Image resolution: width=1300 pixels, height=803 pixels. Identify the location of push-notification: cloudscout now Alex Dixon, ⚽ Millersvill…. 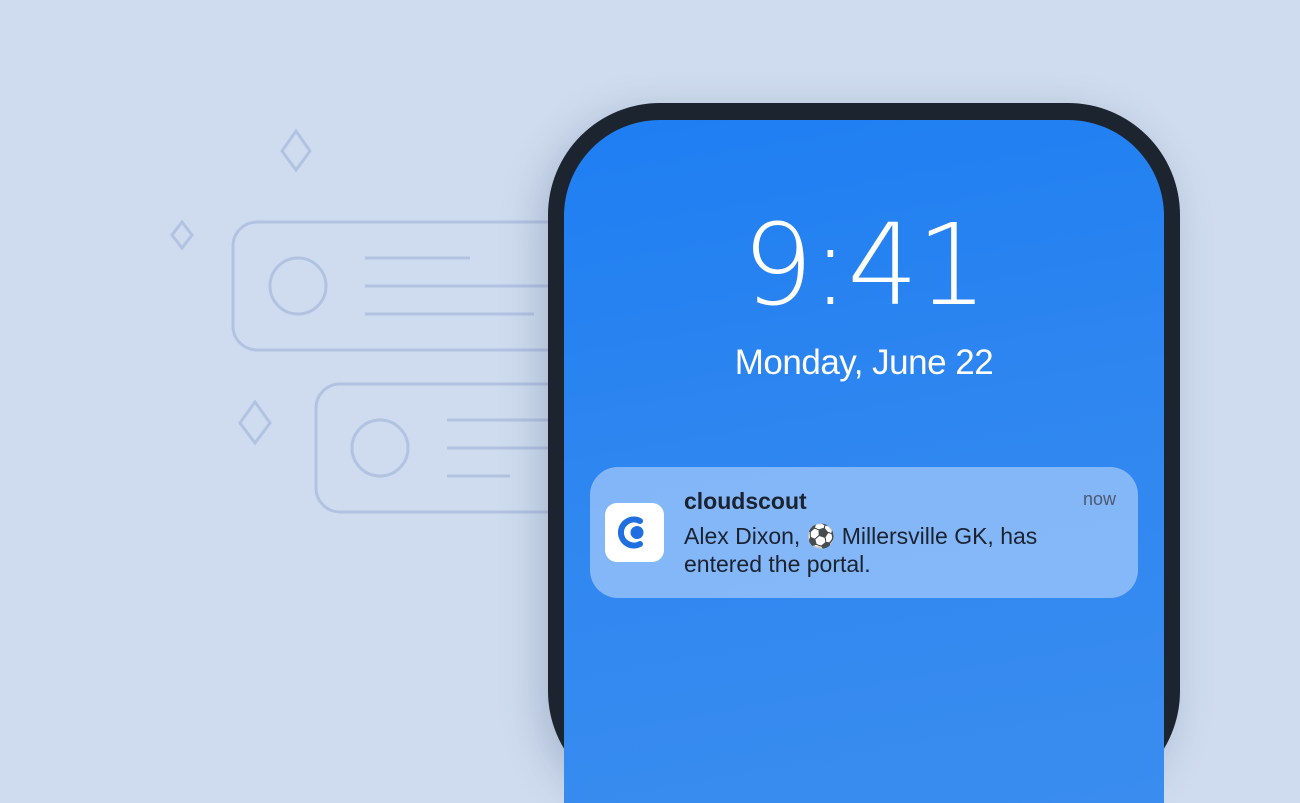
(864, 532).